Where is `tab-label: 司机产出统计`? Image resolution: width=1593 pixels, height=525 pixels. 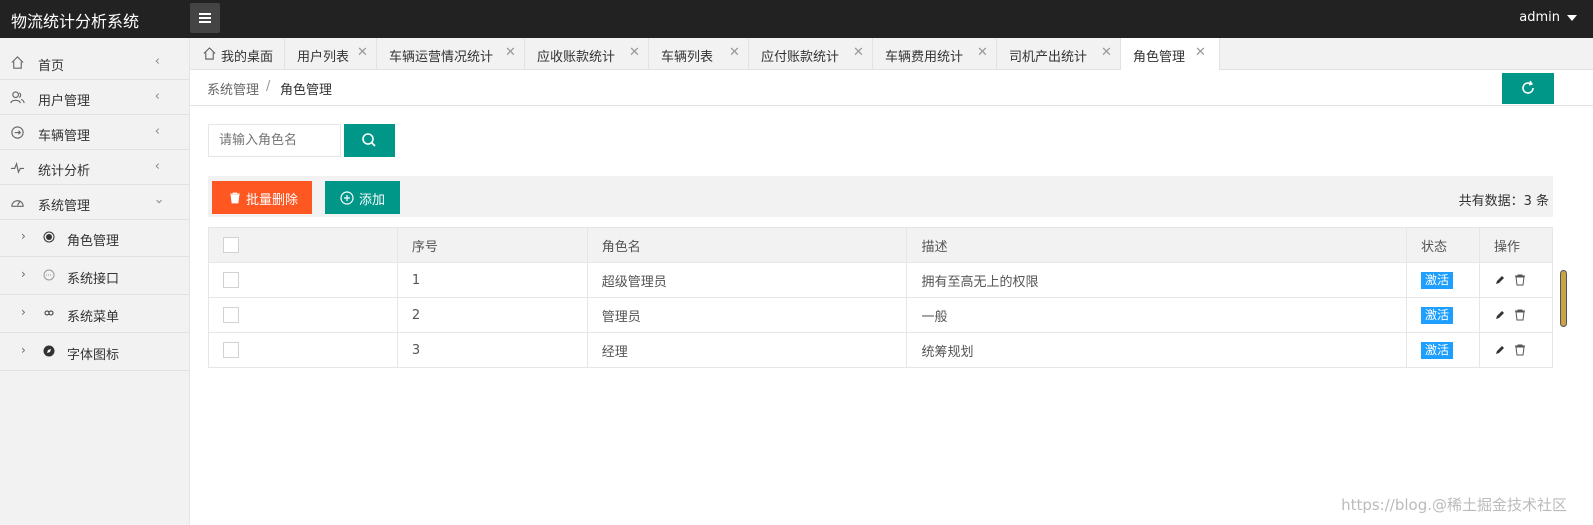 tab-label: 司机产出统计 is located at coordinates (1048, 57).